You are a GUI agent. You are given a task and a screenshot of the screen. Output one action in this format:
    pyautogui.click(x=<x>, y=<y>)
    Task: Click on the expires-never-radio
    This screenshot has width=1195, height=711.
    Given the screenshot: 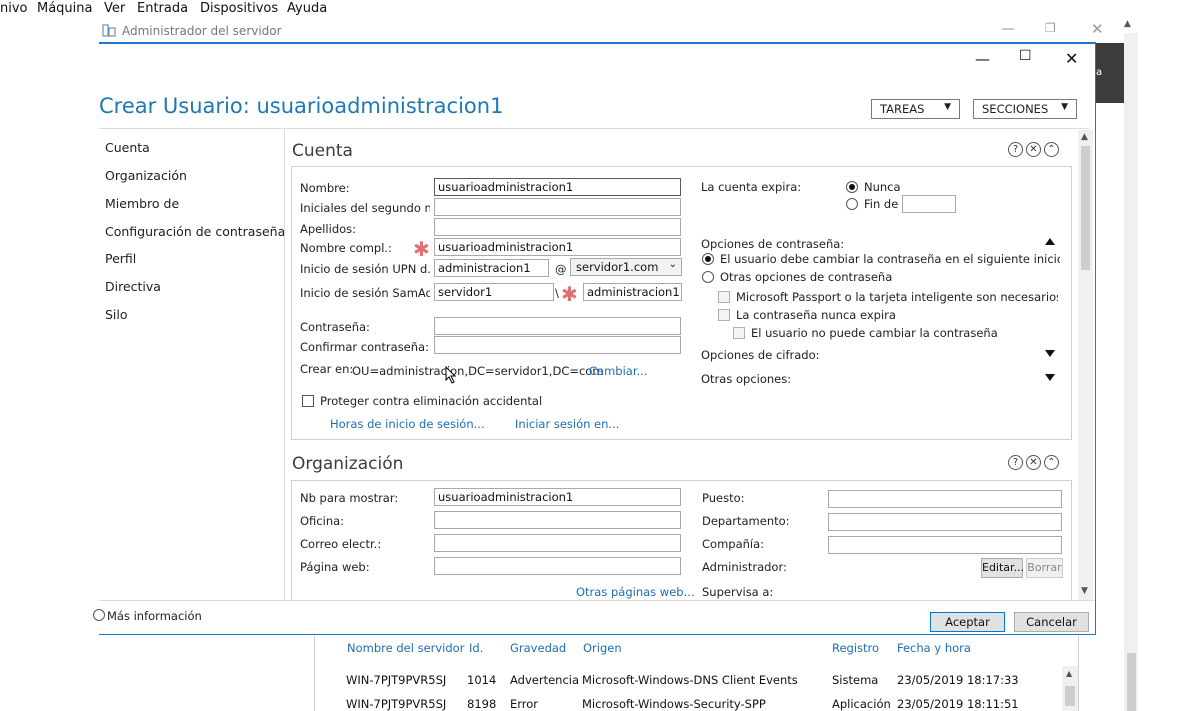 What is the action you would take?
    pyautogui.click(x=852, y=187)
    